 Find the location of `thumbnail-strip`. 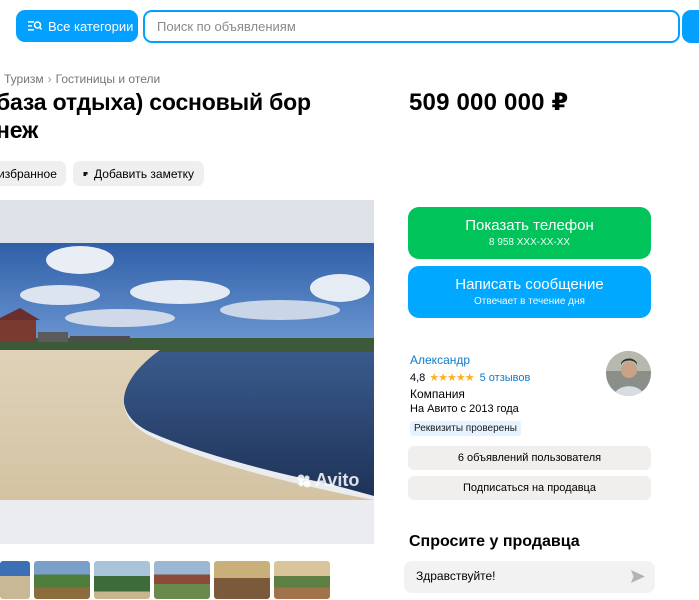

thumbnail-strip is located at coordinates (165, 580).